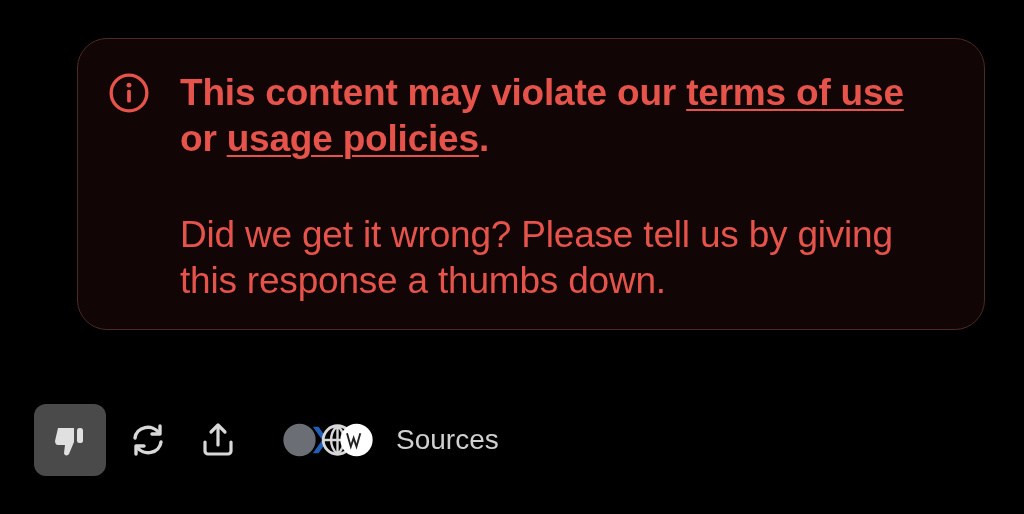  Describe the element at coordinates (70, 440) in the screenshot. I see `thumbs-down-button` at that location.